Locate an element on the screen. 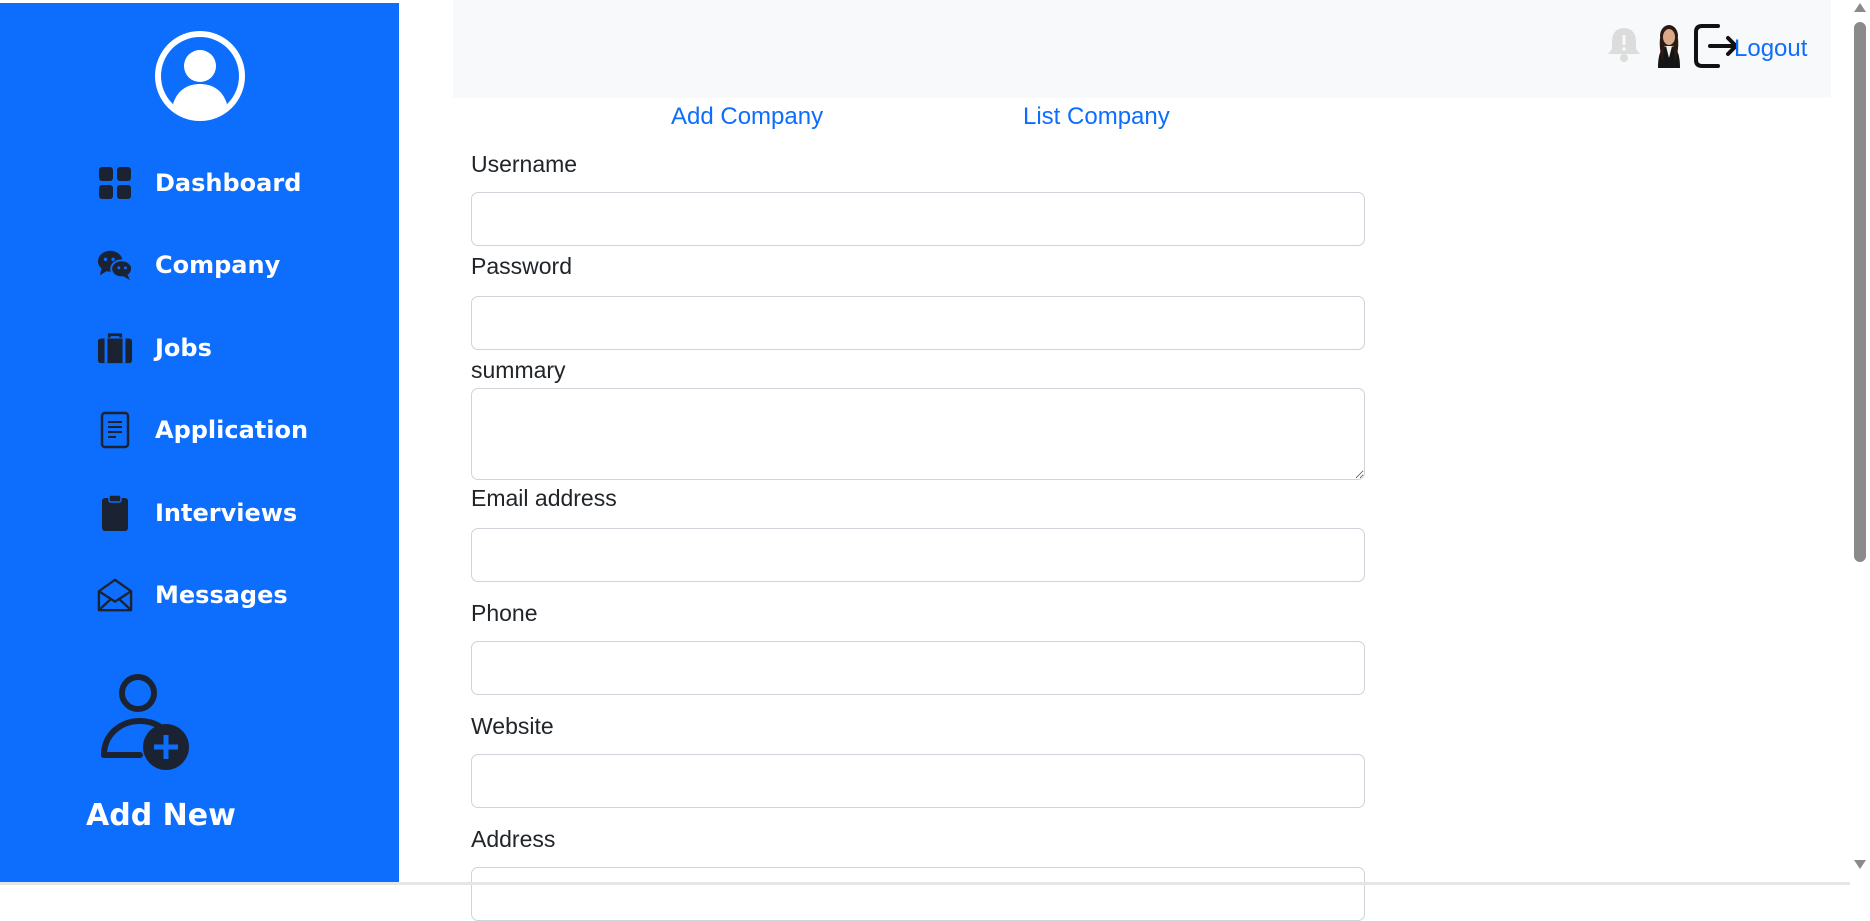 The height and width of the screenshot is (921, 1870). grid-icon is located at coordinates (115, 183).